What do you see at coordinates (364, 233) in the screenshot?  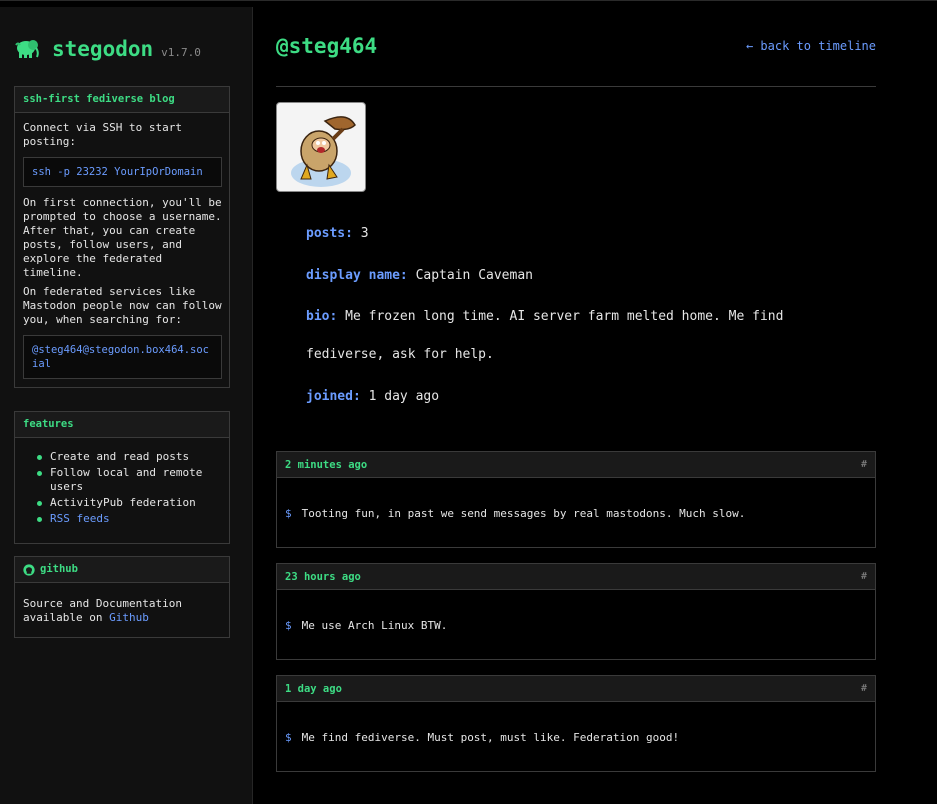 I see `posts-value: 3` at bounding box center [364, 233].